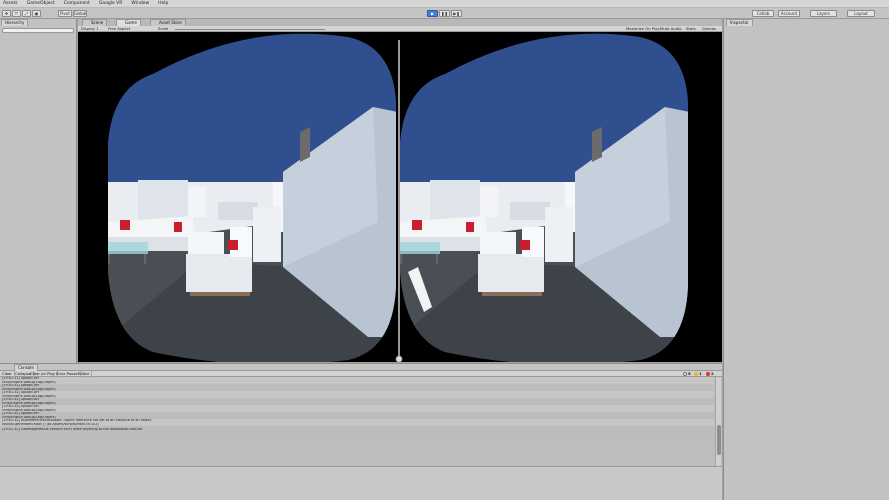 The height and width of the screenshot is (500, 889). Describe the element at coordinates (432, 13) in the screenshot. I see `play-icon: ▶` at that location.